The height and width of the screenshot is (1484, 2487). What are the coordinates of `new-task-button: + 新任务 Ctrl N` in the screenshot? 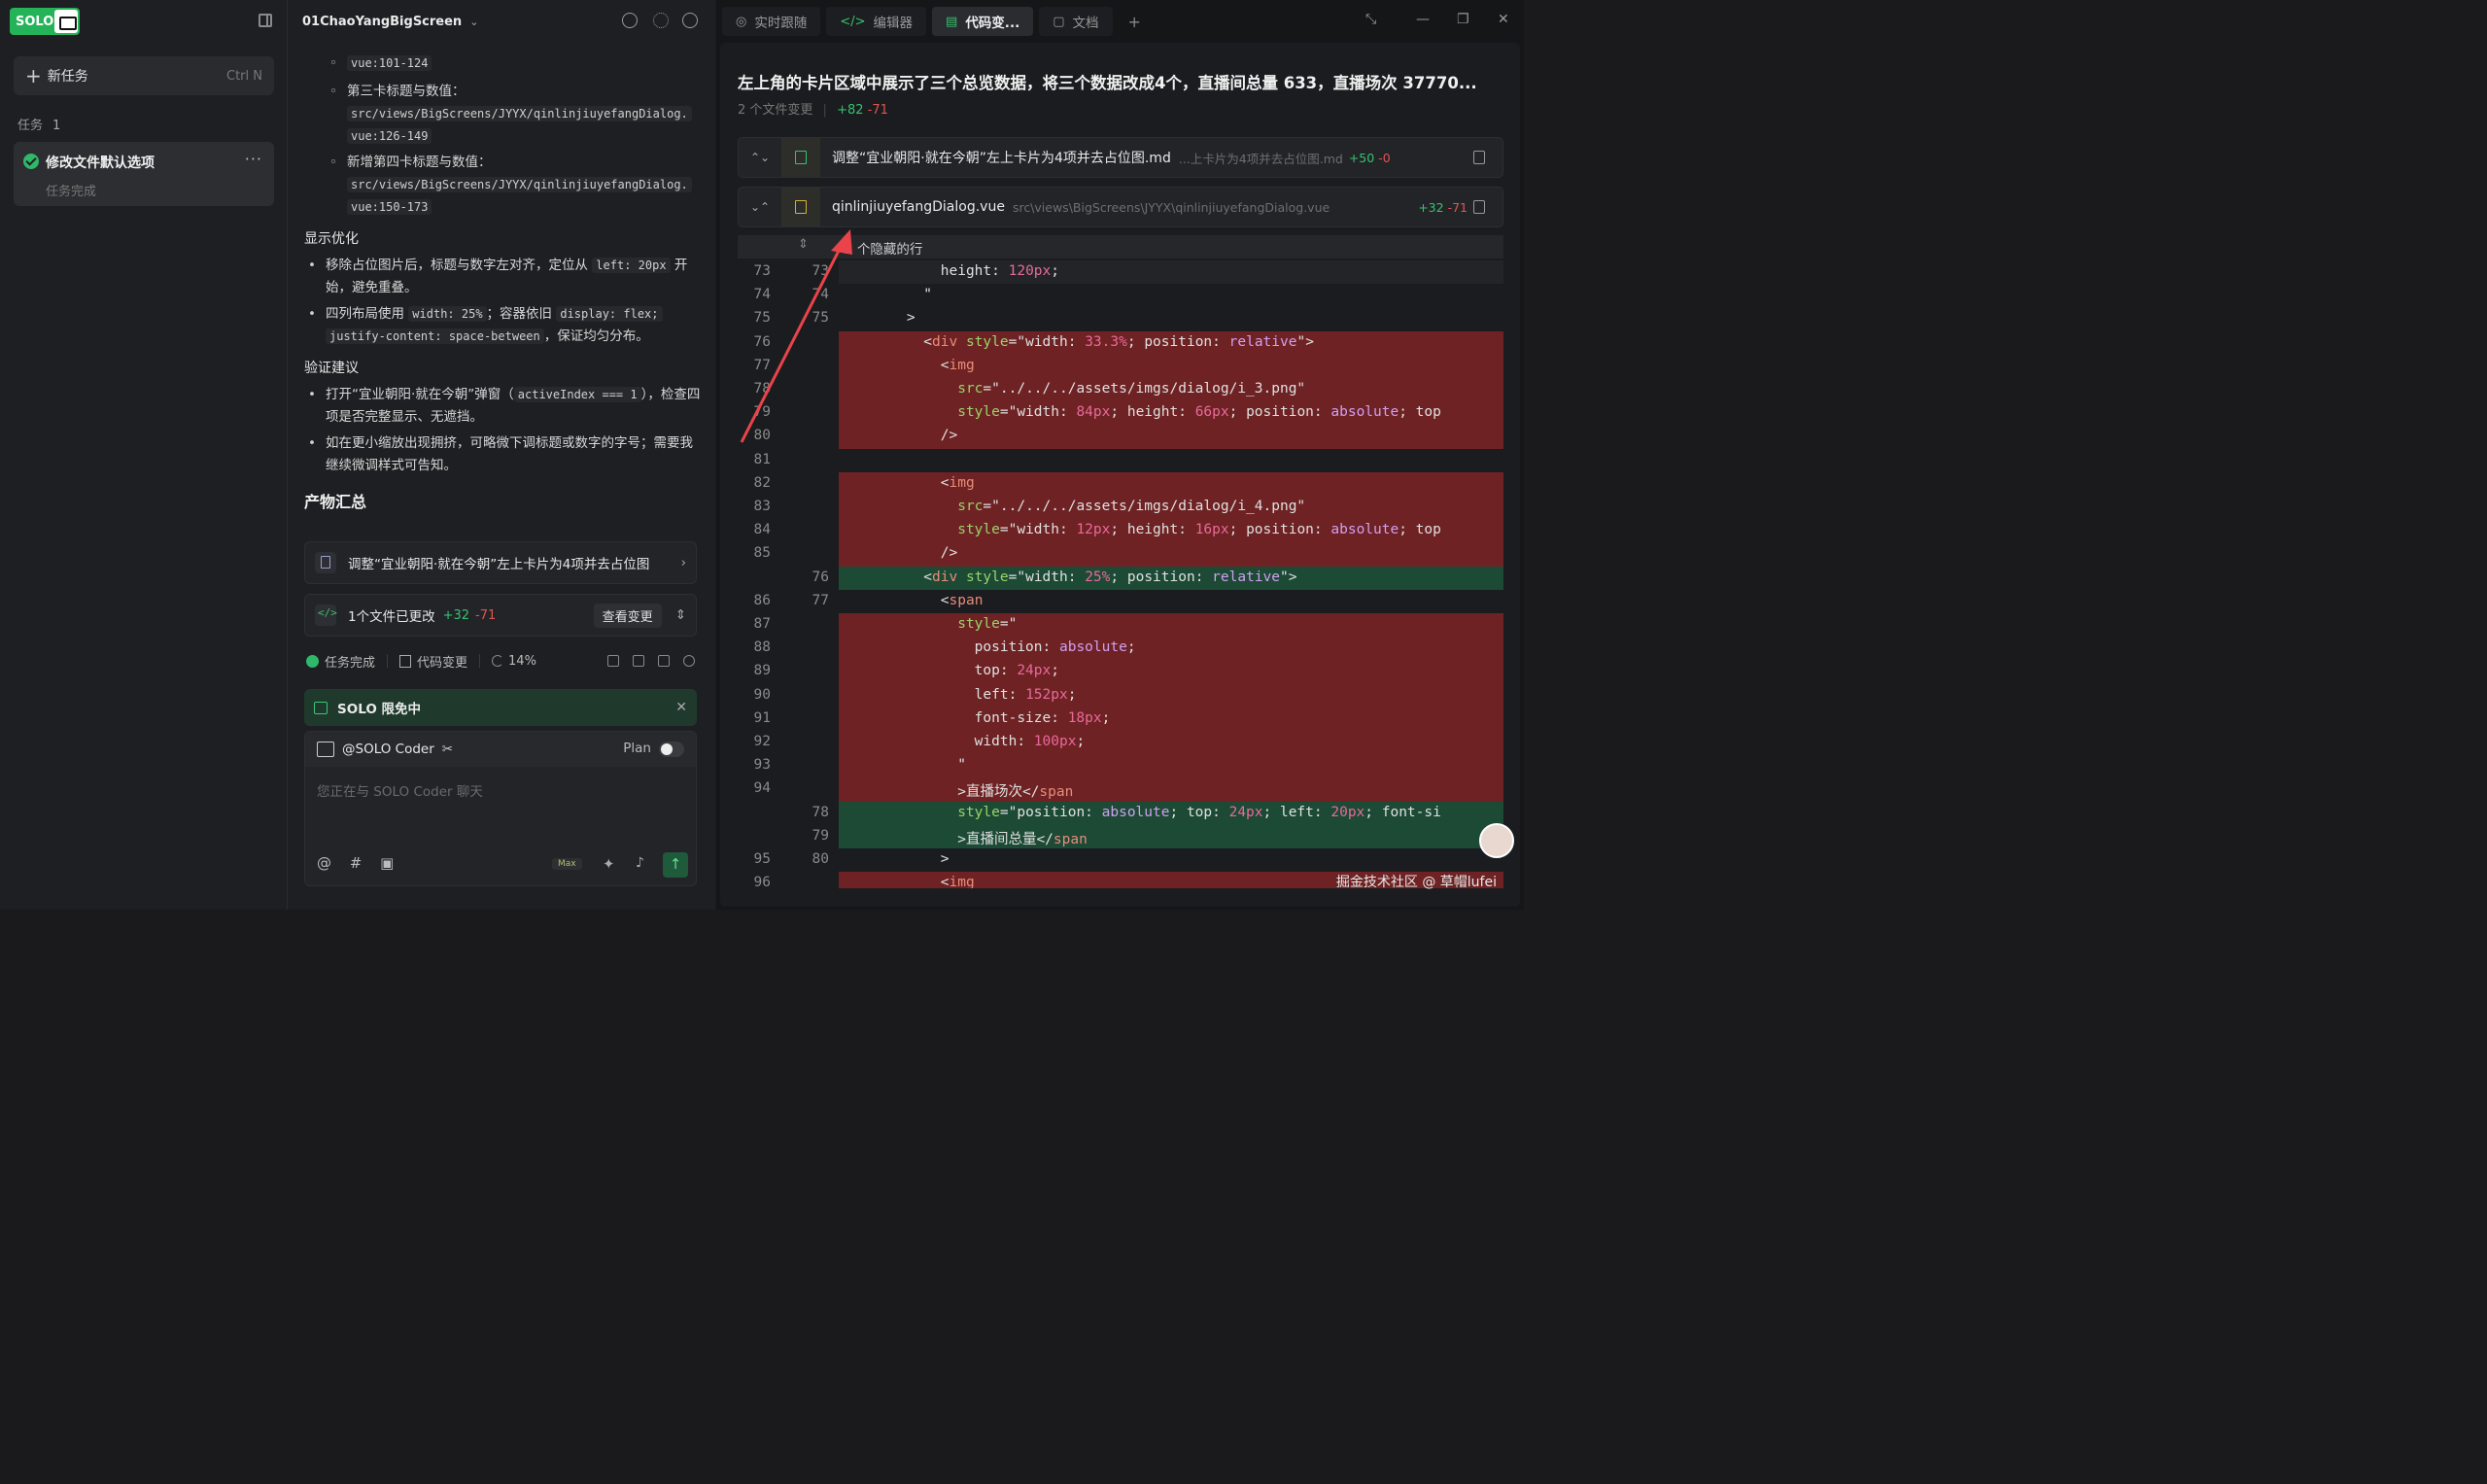 It's located at (144, 75).